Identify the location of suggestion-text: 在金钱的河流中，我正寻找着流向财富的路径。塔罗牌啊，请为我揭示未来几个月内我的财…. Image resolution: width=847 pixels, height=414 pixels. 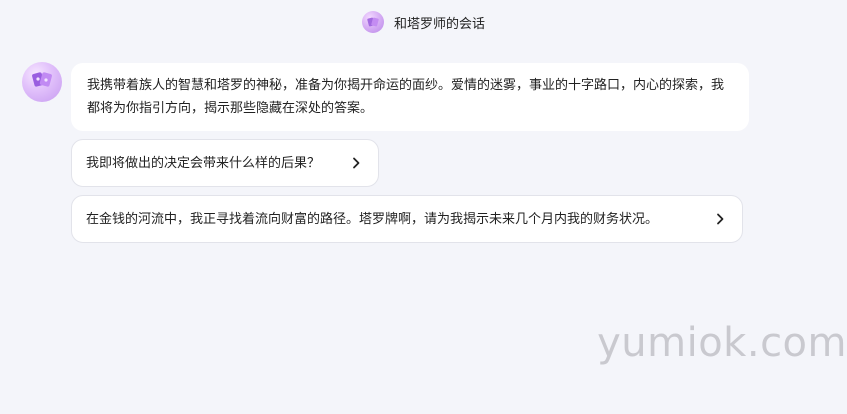
(372, 219).